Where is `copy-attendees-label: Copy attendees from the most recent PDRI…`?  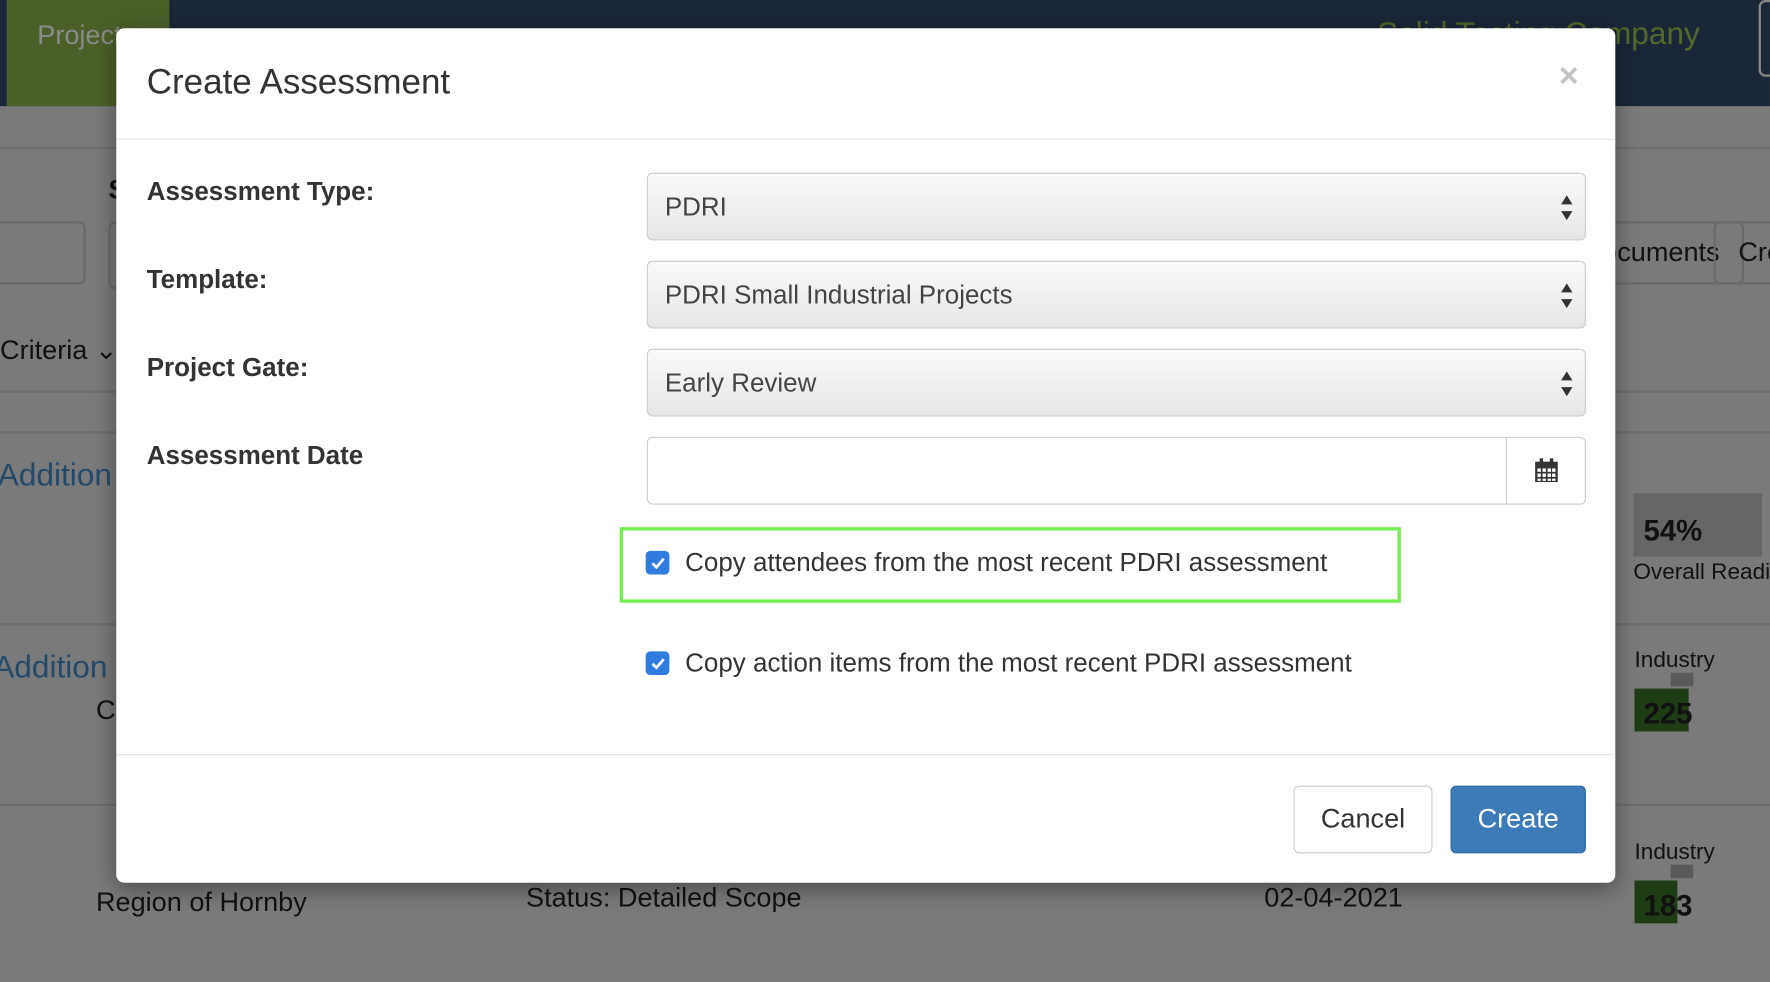 copy-attendees-label: Copy attendees from the most recent PDRI… is located at coordinates (1006, 562).